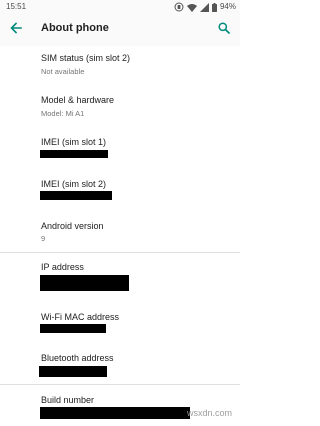  Describe the element at coordinates (209, 413) in the screenshot. I see `watermark: wsxdn.com` at that location.